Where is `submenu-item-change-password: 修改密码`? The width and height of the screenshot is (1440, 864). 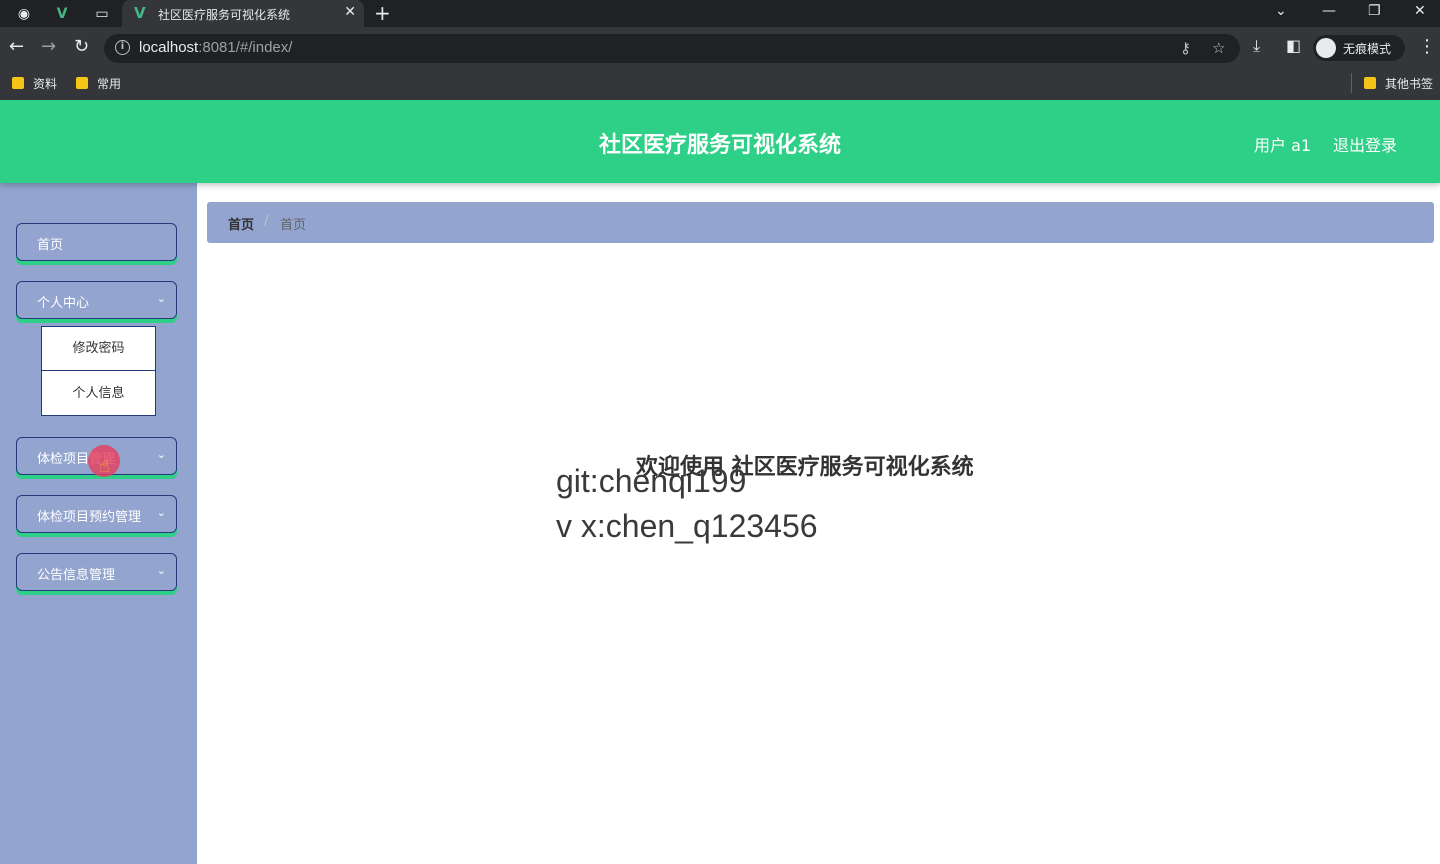
submenu-item-change-password: 修改密码 is located at coordinates (98, 349).